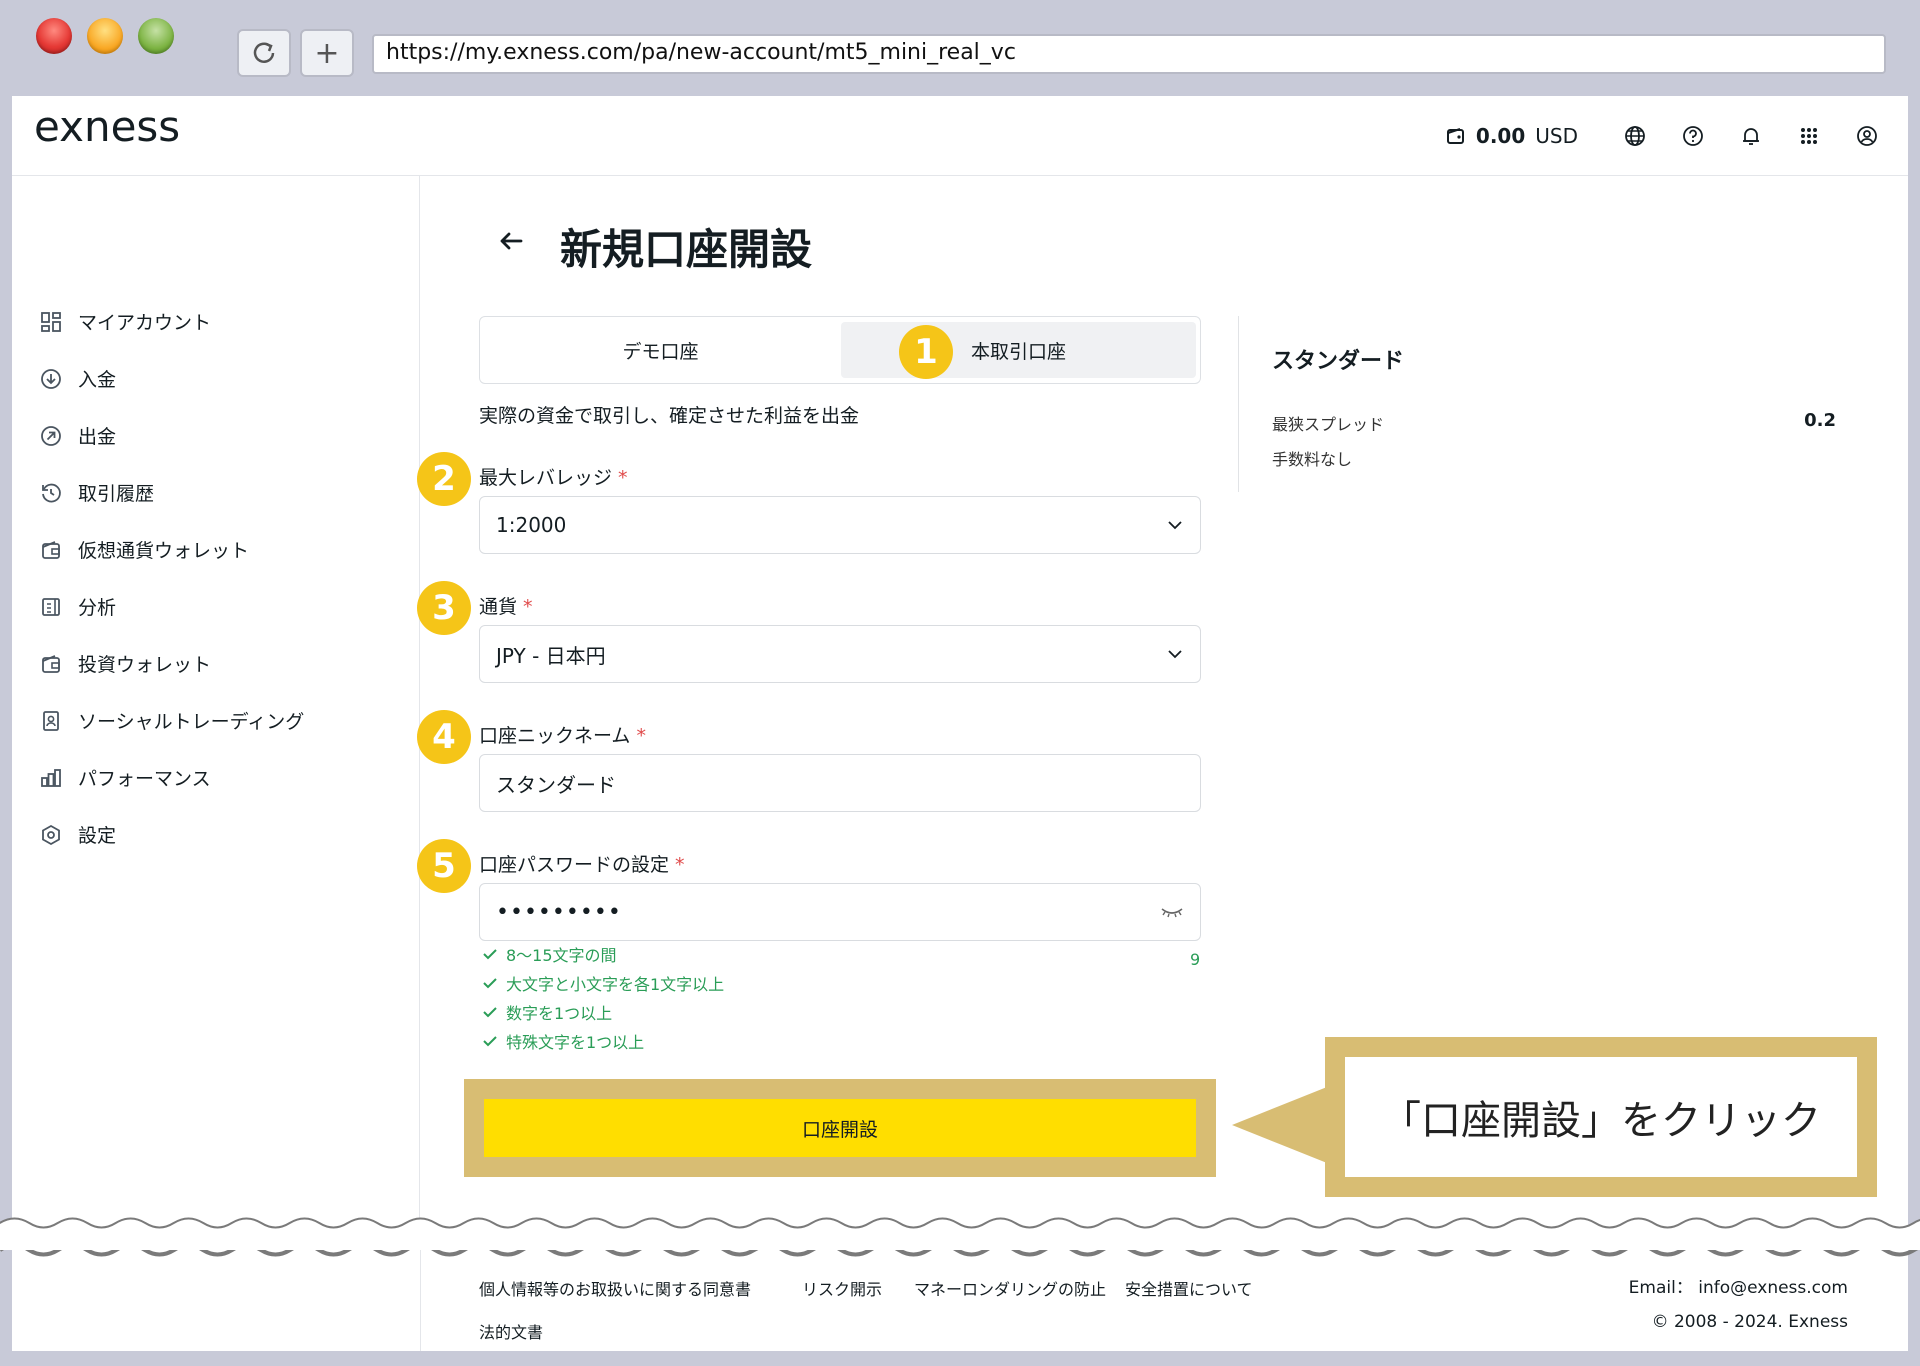 The image size is (1920, 1366). I want to click on reload-icon, so click(264, 52).